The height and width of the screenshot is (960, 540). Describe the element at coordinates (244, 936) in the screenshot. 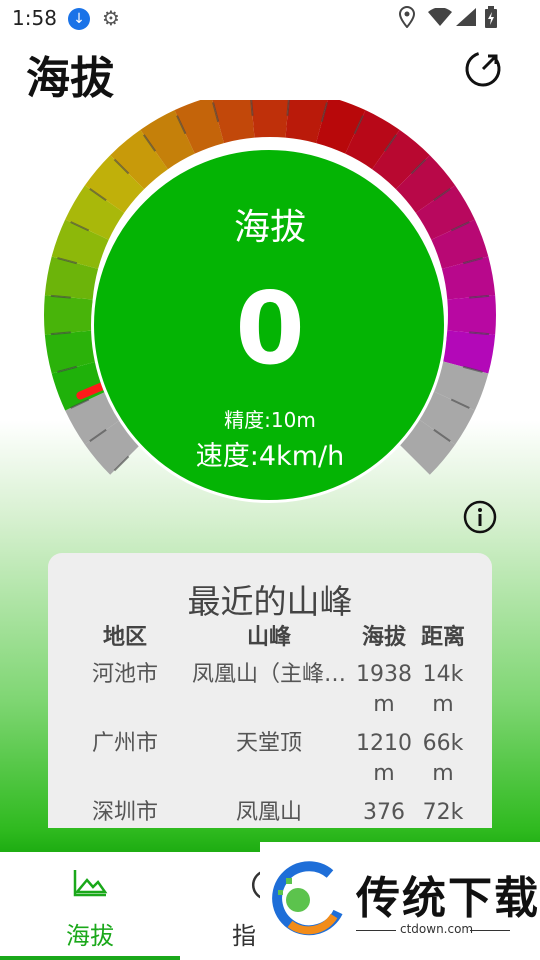

I see `tab-compass-label: 指` at that location.